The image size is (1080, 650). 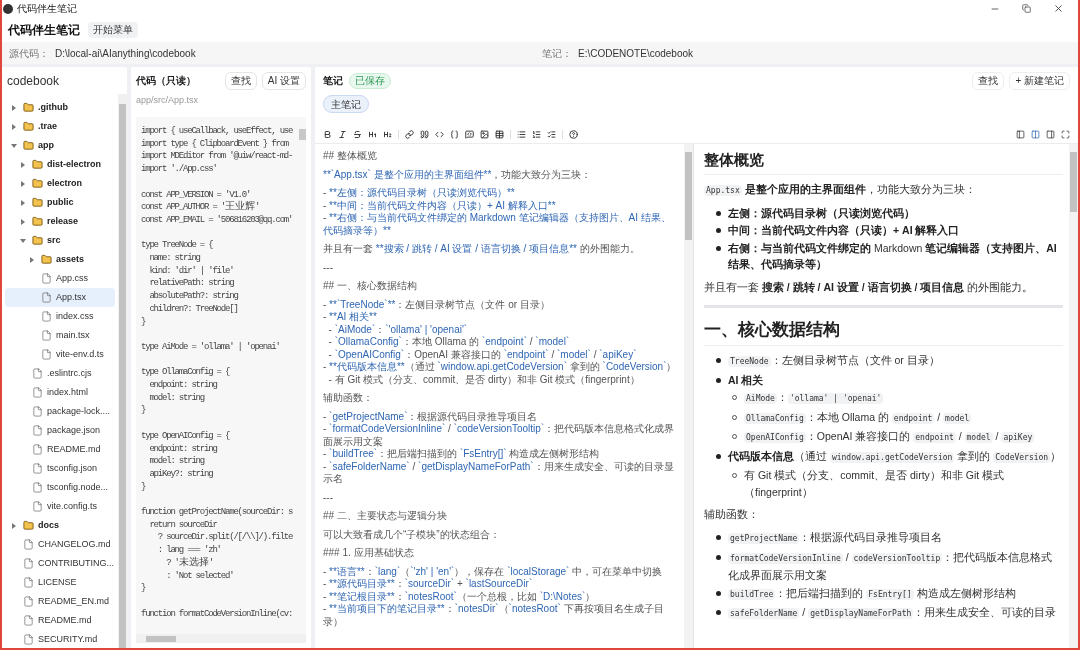 What do you see at coordinates (462, 454) in the screenshot?
I see `markdown-line: - `buildTree`：把后端扫描到的 `FsEntry[]` 构造成左侧树形结构` at bounding box center [462, 454].